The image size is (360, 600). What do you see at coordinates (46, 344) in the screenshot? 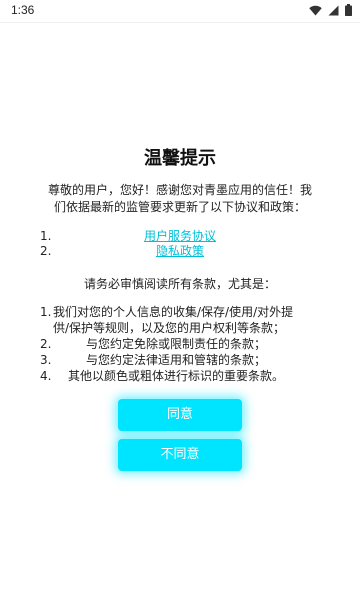
I see `term-number: 2.` at bounding box center [46, 344].